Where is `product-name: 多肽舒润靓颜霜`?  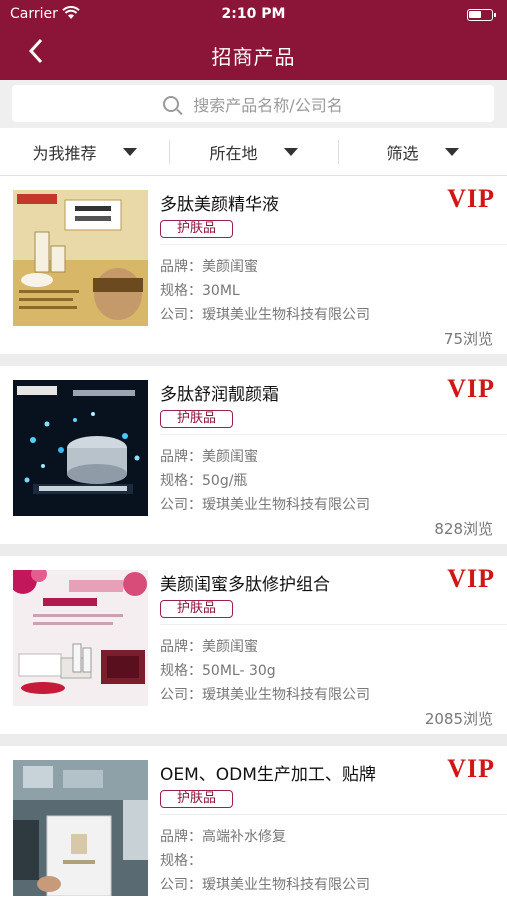
product-name: 多肽舒润靓颜霜 is located at coordinates (219, 395).